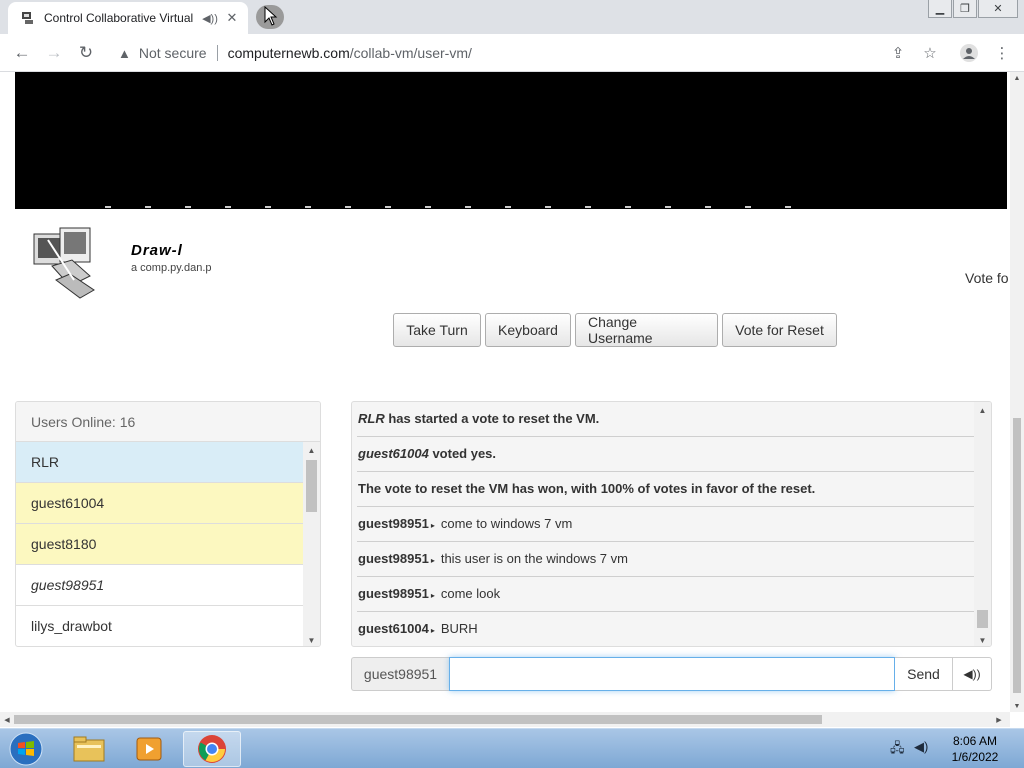  Describe the element at coordinates (459, 628) in the screenshot. I see `chat-message-text: BURH` at that location.